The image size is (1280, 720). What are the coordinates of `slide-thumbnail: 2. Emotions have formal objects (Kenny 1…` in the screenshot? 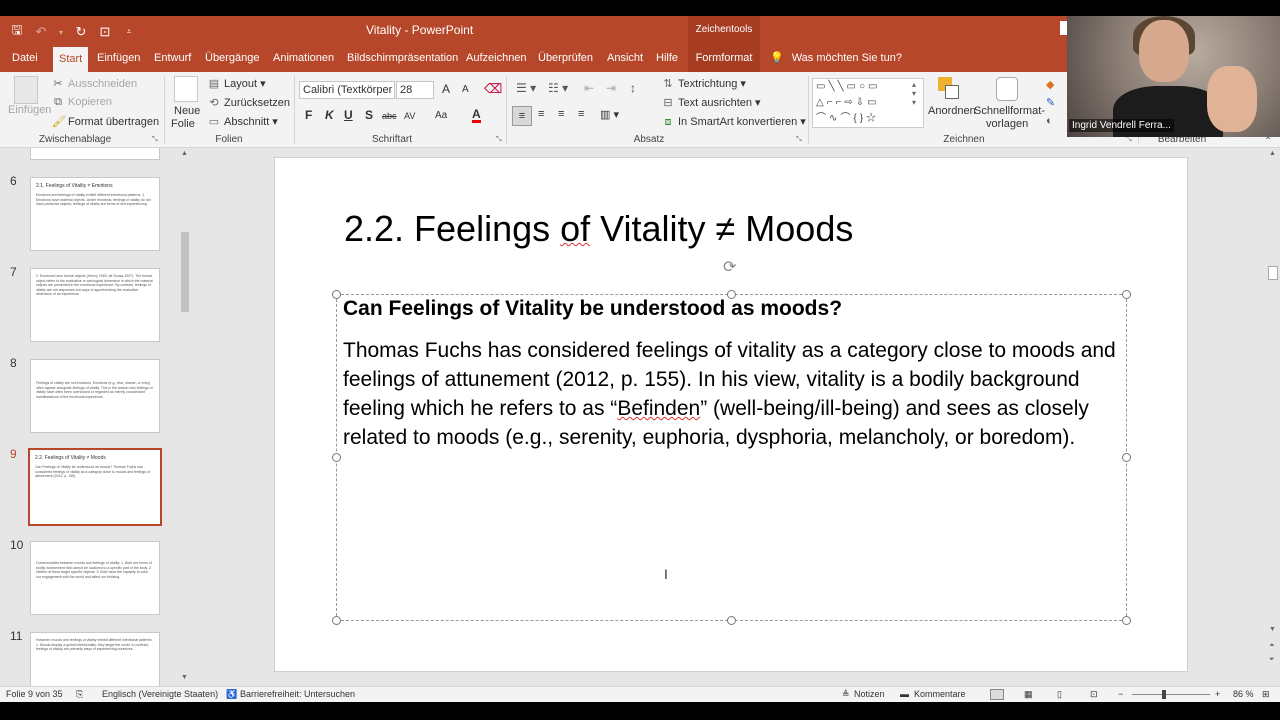 It's located at (95, 305).